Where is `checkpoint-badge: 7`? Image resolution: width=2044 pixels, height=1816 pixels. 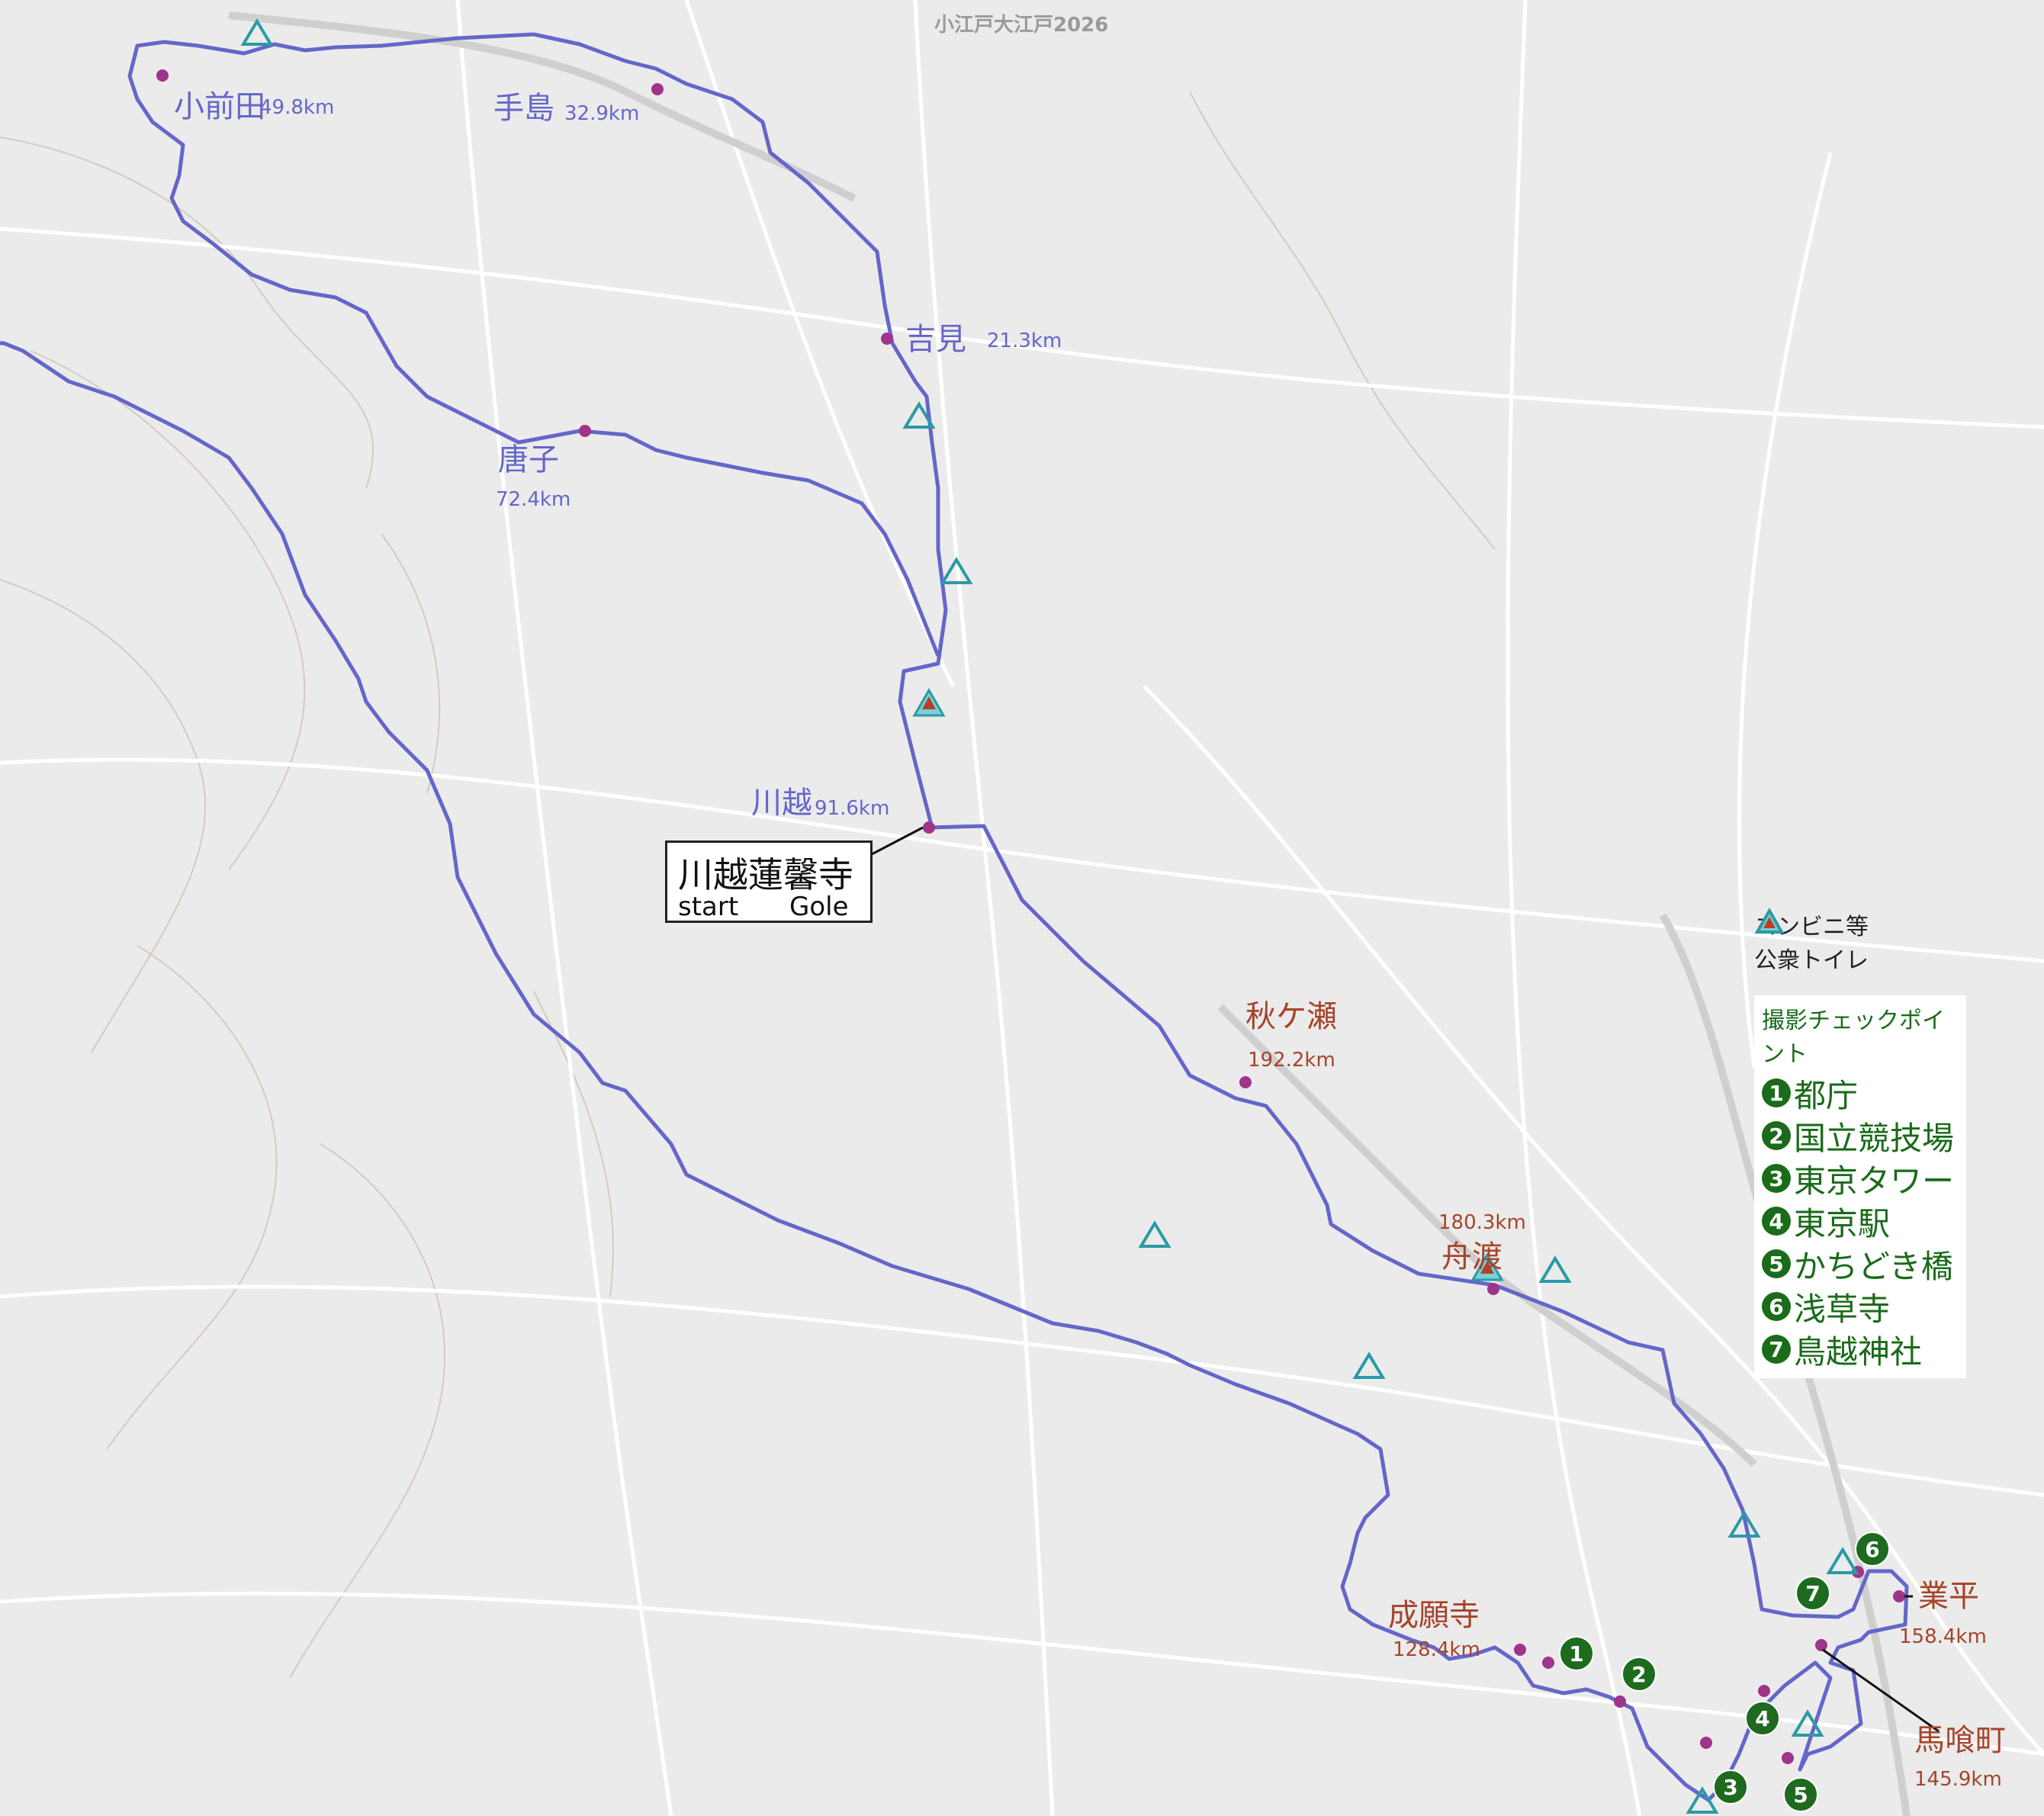
checkpoint-badge: 7 is located at coordinates (1813, 1593).